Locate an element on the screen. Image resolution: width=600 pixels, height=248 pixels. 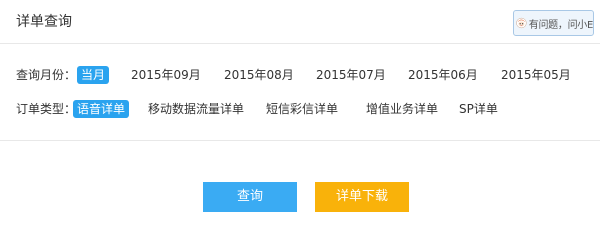
type-option-mobile-data: 移动数据流量详单 is located at coordinates (196, 109).